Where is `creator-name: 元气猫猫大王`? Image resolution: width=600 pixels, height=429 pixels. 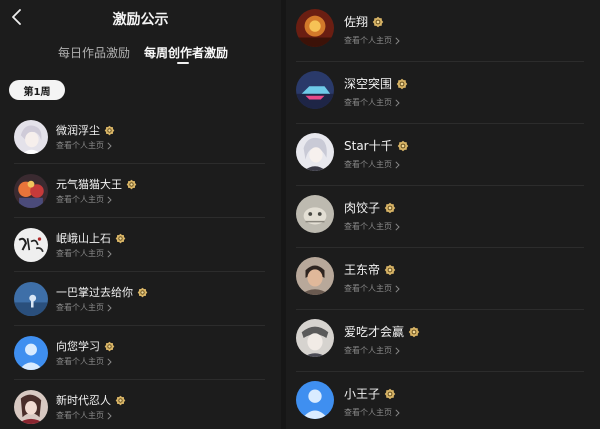 creator-name: 元气猫猫大王 is located at coordinates (89, 184).